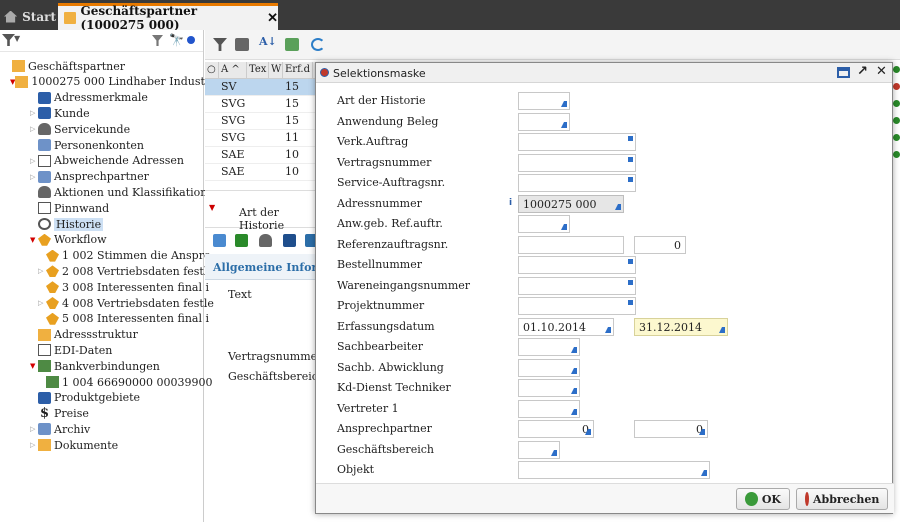 Image resolution: width=900 pixels, height=522 pixels. What do you see at coordinates (130, 145) in the screenshot?
I see `tree-item: Personenkonten` at bounding box center [130, 145].